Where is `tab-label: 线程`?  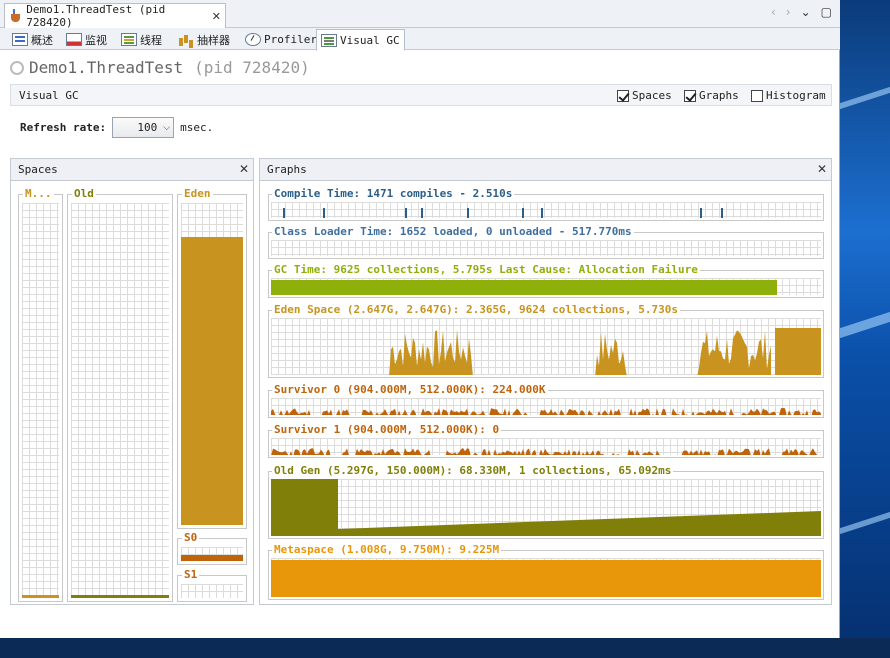
tab-label: 线程 is located at coordinates (151, 40).